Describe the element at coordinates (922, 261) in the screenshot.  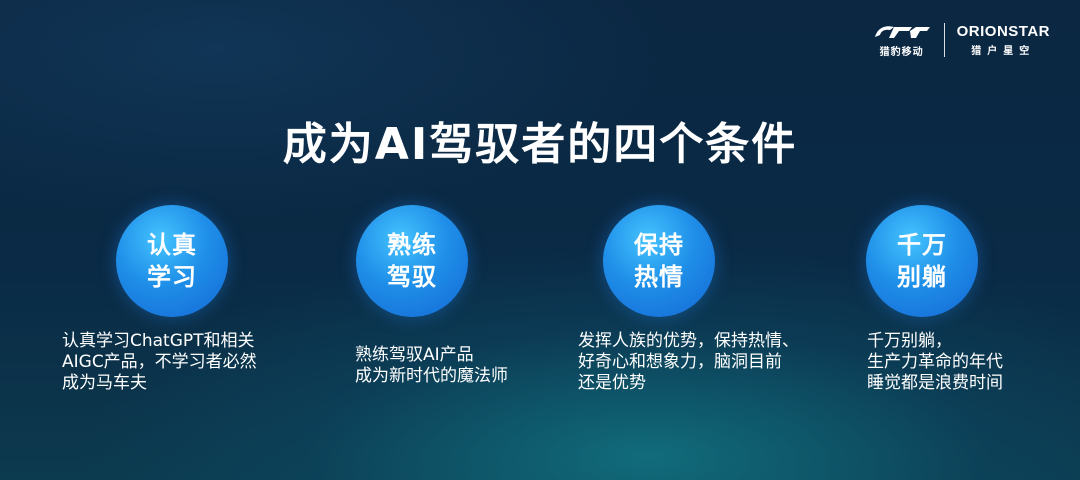
I see `condition-circle: 千万 别躺` at that location.